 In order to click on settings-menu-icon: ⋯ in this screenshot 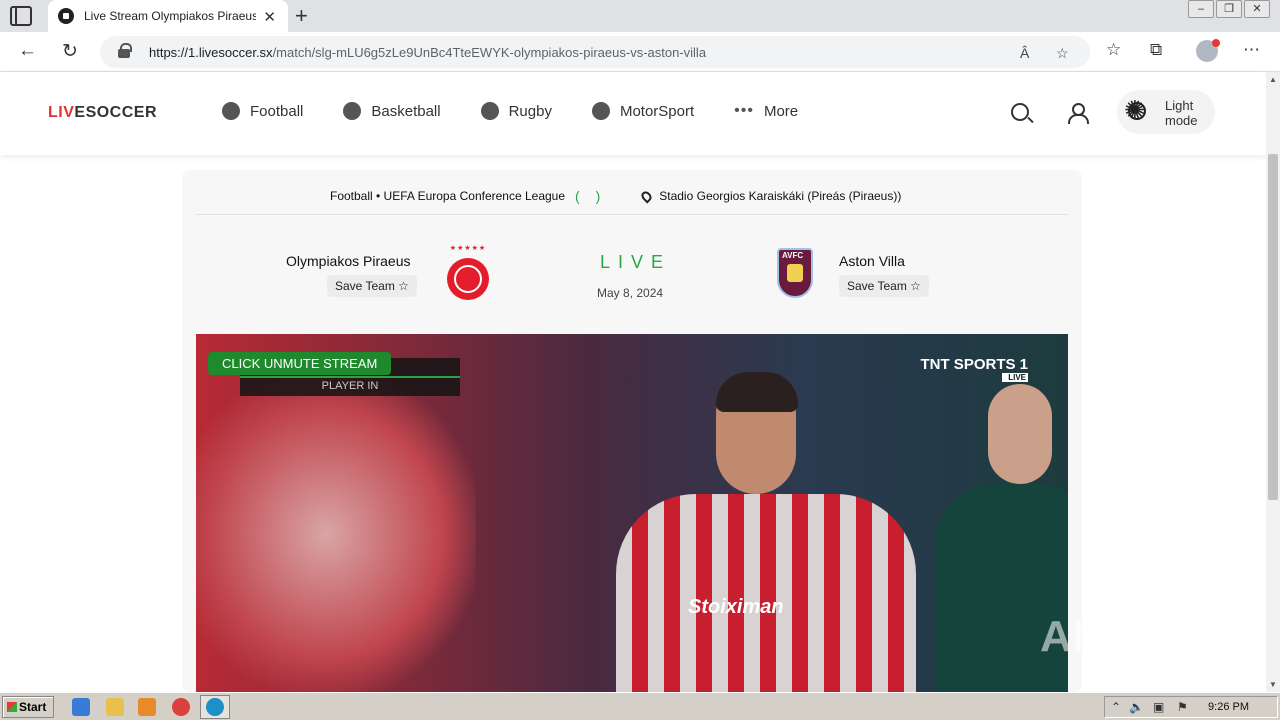, I will do `click(1251, 50)`.